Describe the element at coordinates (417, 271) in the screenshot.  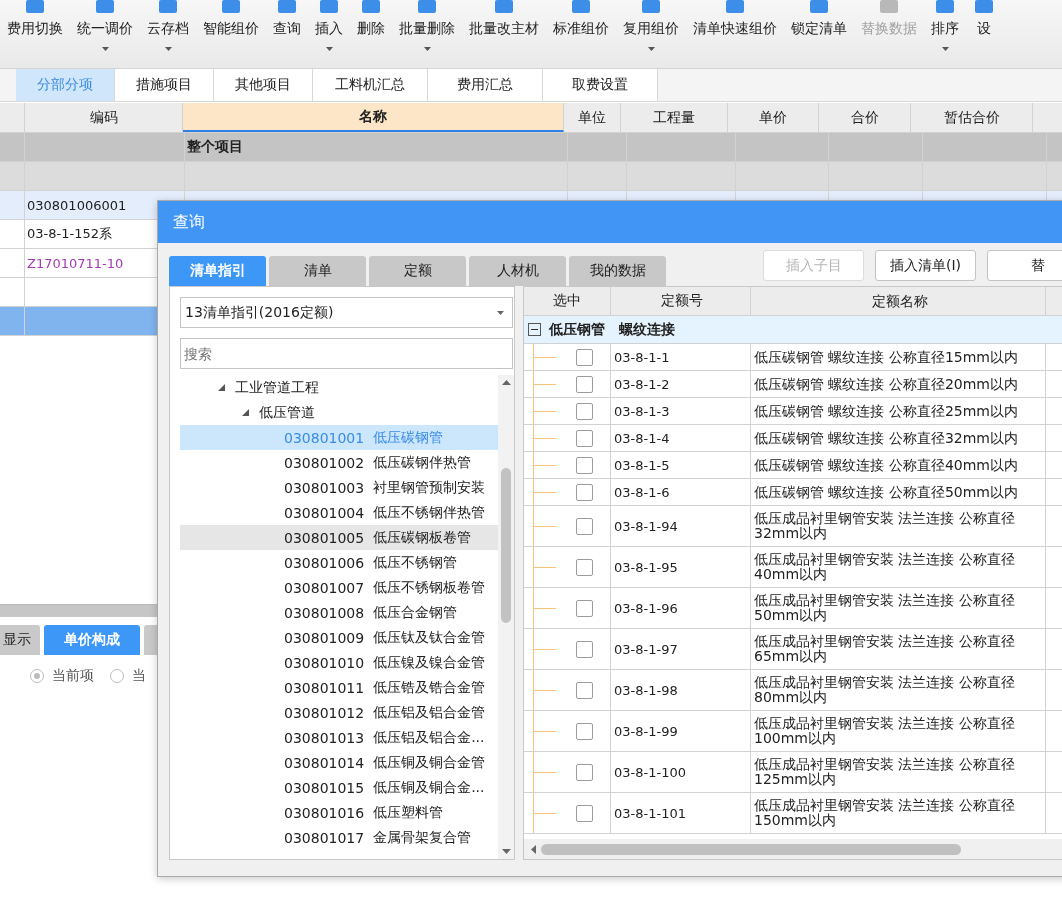
I see `tab: 定额` at that location.